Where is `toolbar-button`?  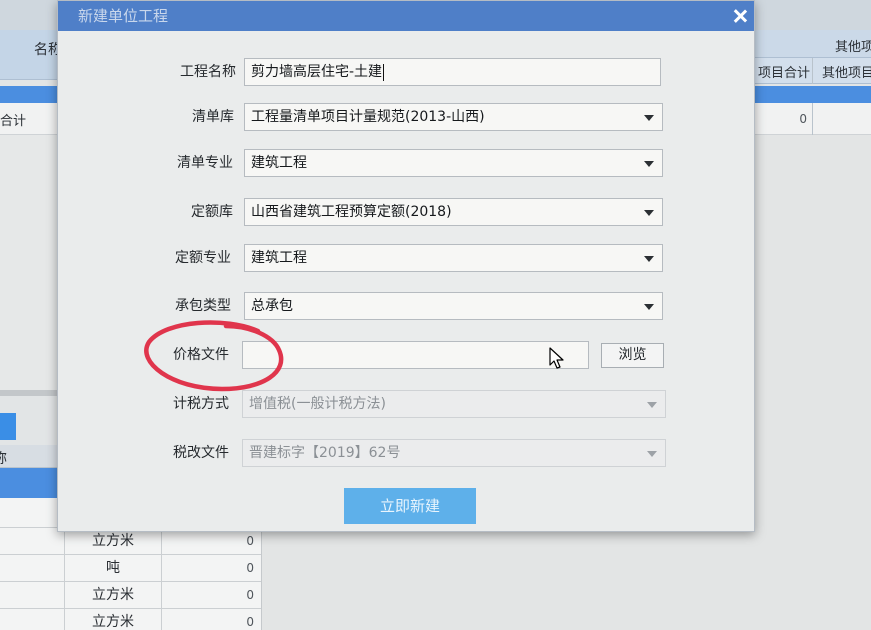 toolbar-button is located at coordinates (8, 426).